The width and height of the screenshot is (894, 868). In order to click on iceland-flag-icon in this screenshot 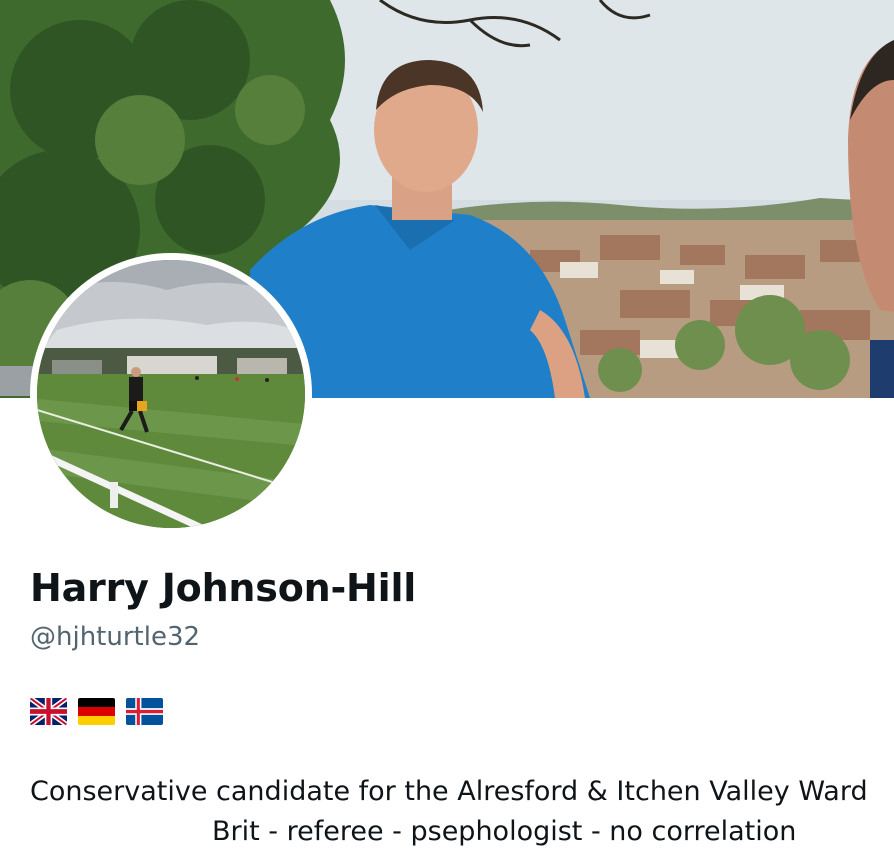, I will do `click(144, 711)`.